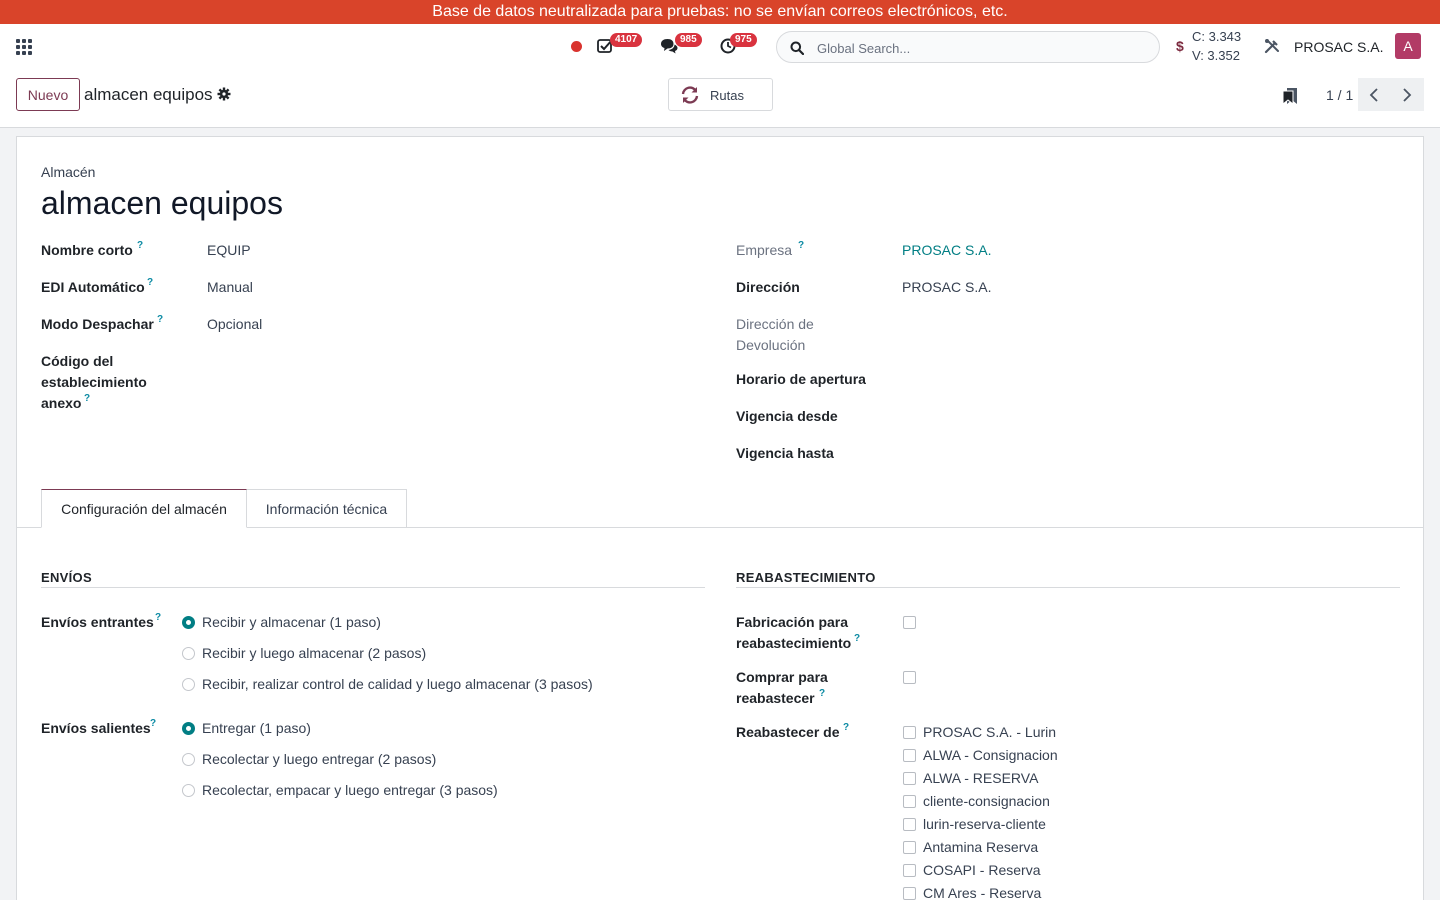 The height and width of the screenshot is (900, 1440). What do you see at coordinates (1338, 47) in the screenshot?
I see `company-switcher: PROSAC S.A.` at bounding box center [1338, 47].